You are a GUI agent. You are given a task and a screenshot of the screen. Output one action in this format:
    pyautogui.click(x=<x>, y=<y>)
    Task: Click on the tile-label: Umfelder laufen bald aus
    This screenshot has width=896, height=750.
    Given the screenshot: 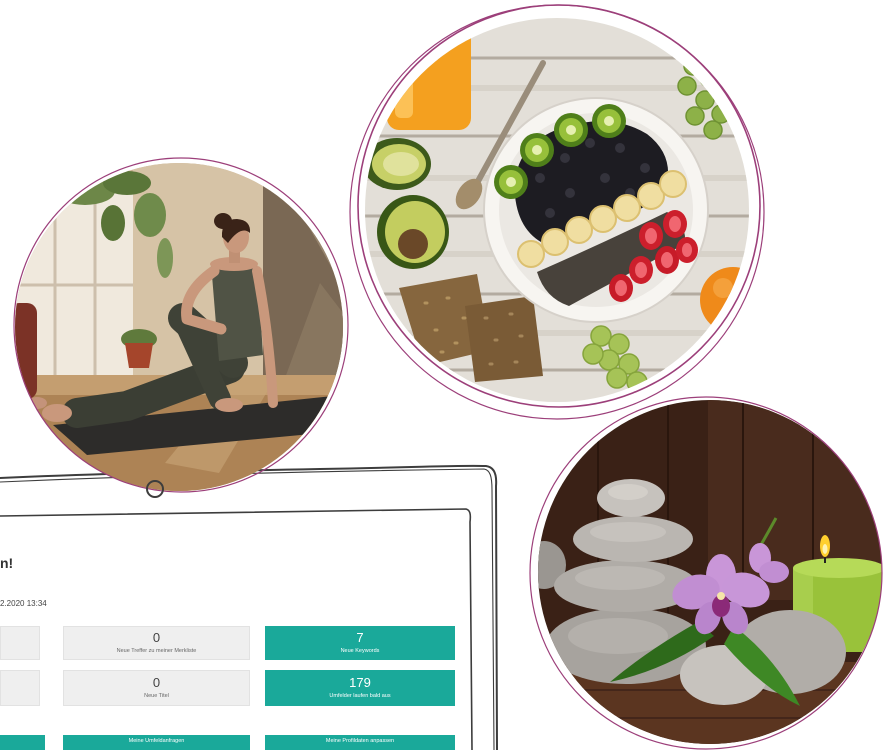 What is the action you would take?
    pyautogui.click(x=360, y=696)
    